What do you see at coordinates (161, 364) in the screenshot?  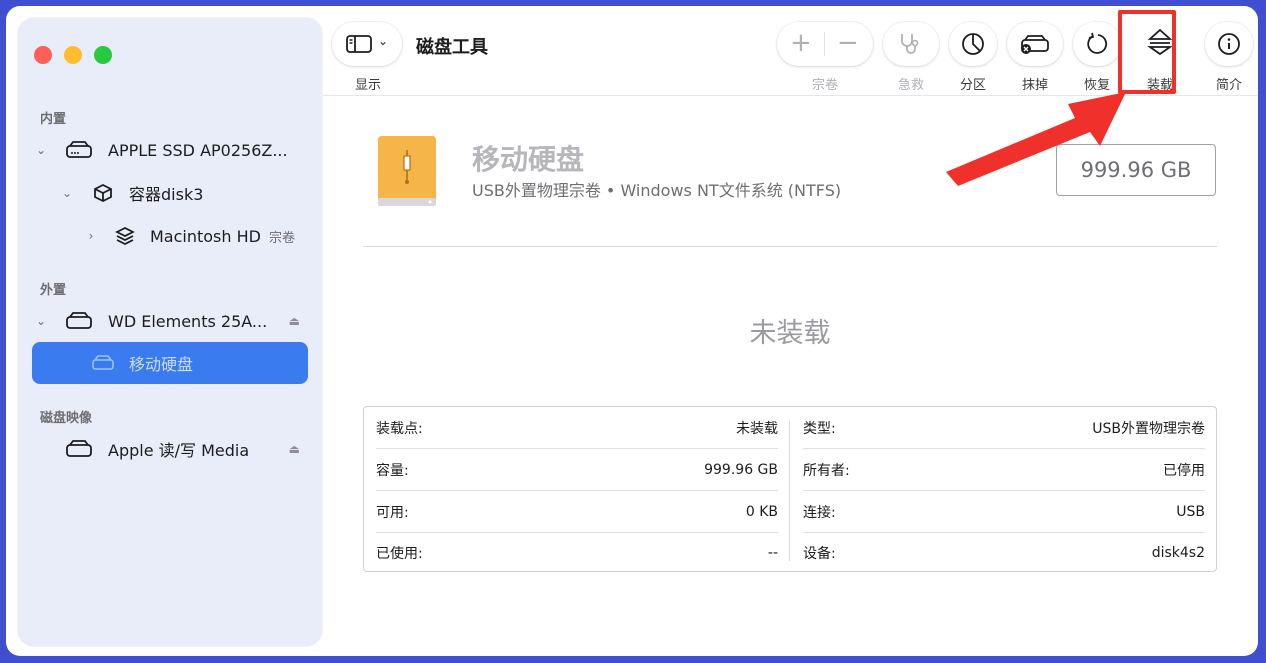 I see `sidebar-item-label: 移动硬盘` at bounding box center [161, 364].